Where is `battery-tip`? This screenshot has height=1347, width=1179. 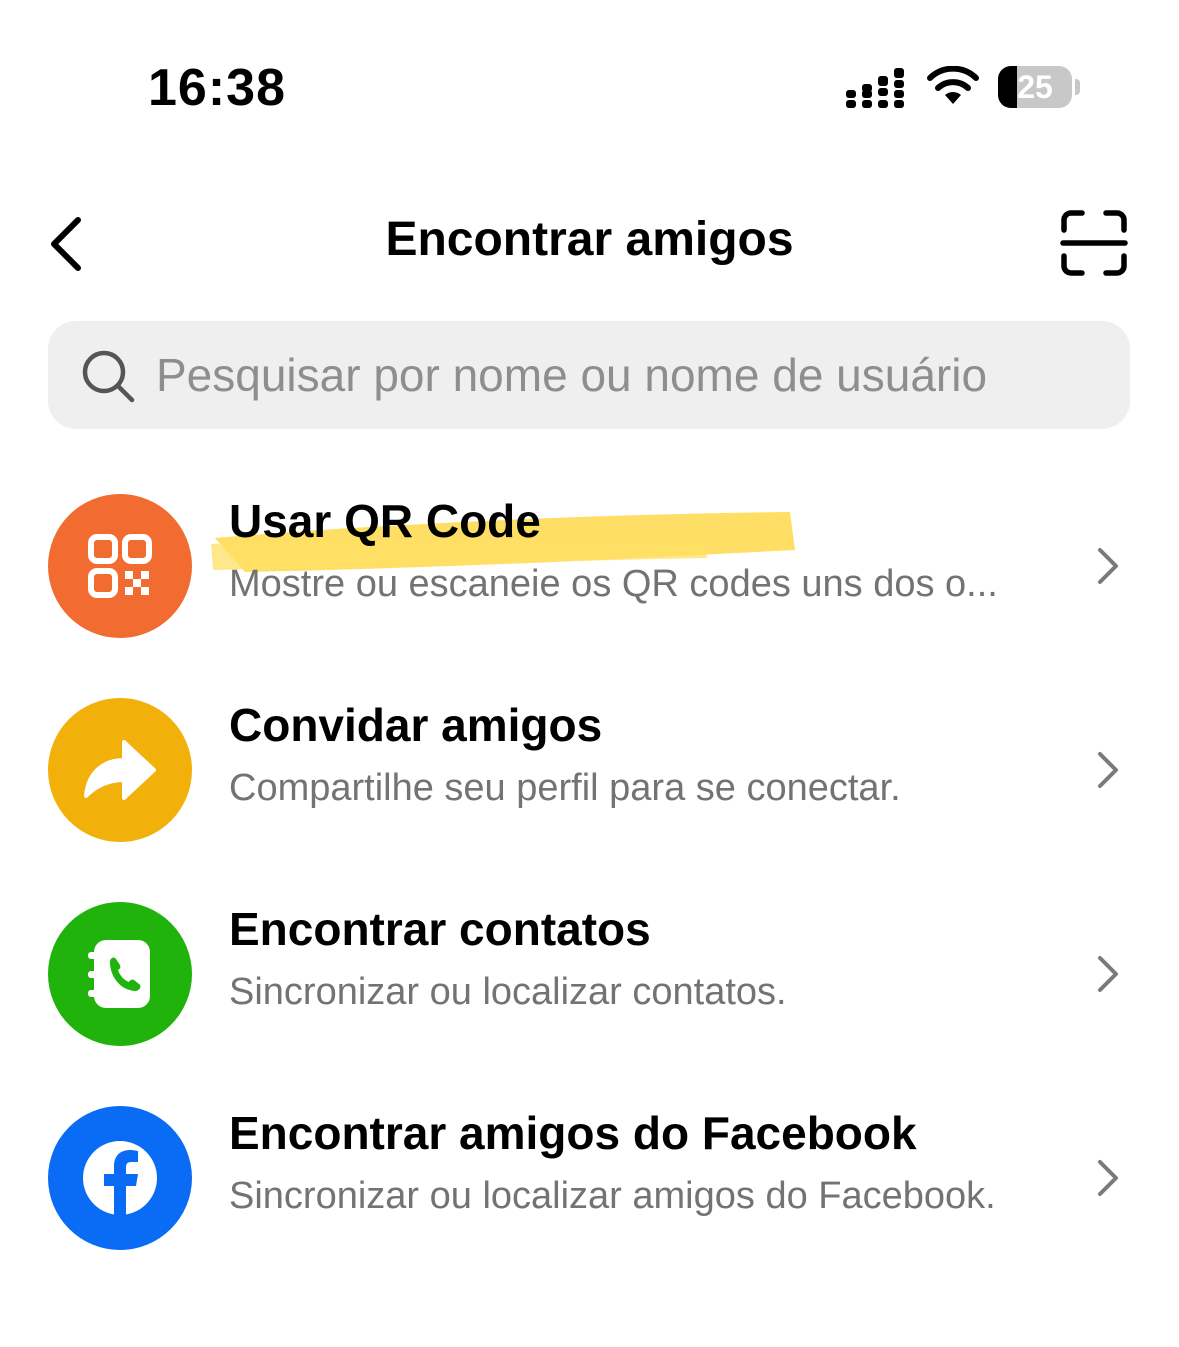 battery-tip is located at coordinates (1077, 87).